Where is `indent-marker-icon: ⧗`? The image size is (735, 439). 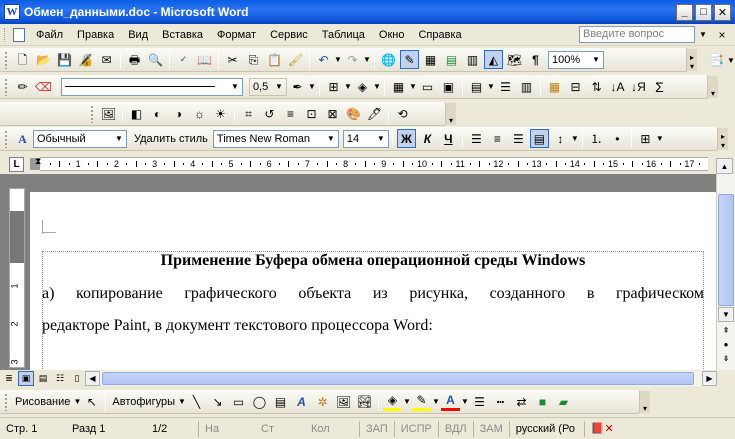
indent-marker-icon: ⧗ is located at coordinates (38, 161).